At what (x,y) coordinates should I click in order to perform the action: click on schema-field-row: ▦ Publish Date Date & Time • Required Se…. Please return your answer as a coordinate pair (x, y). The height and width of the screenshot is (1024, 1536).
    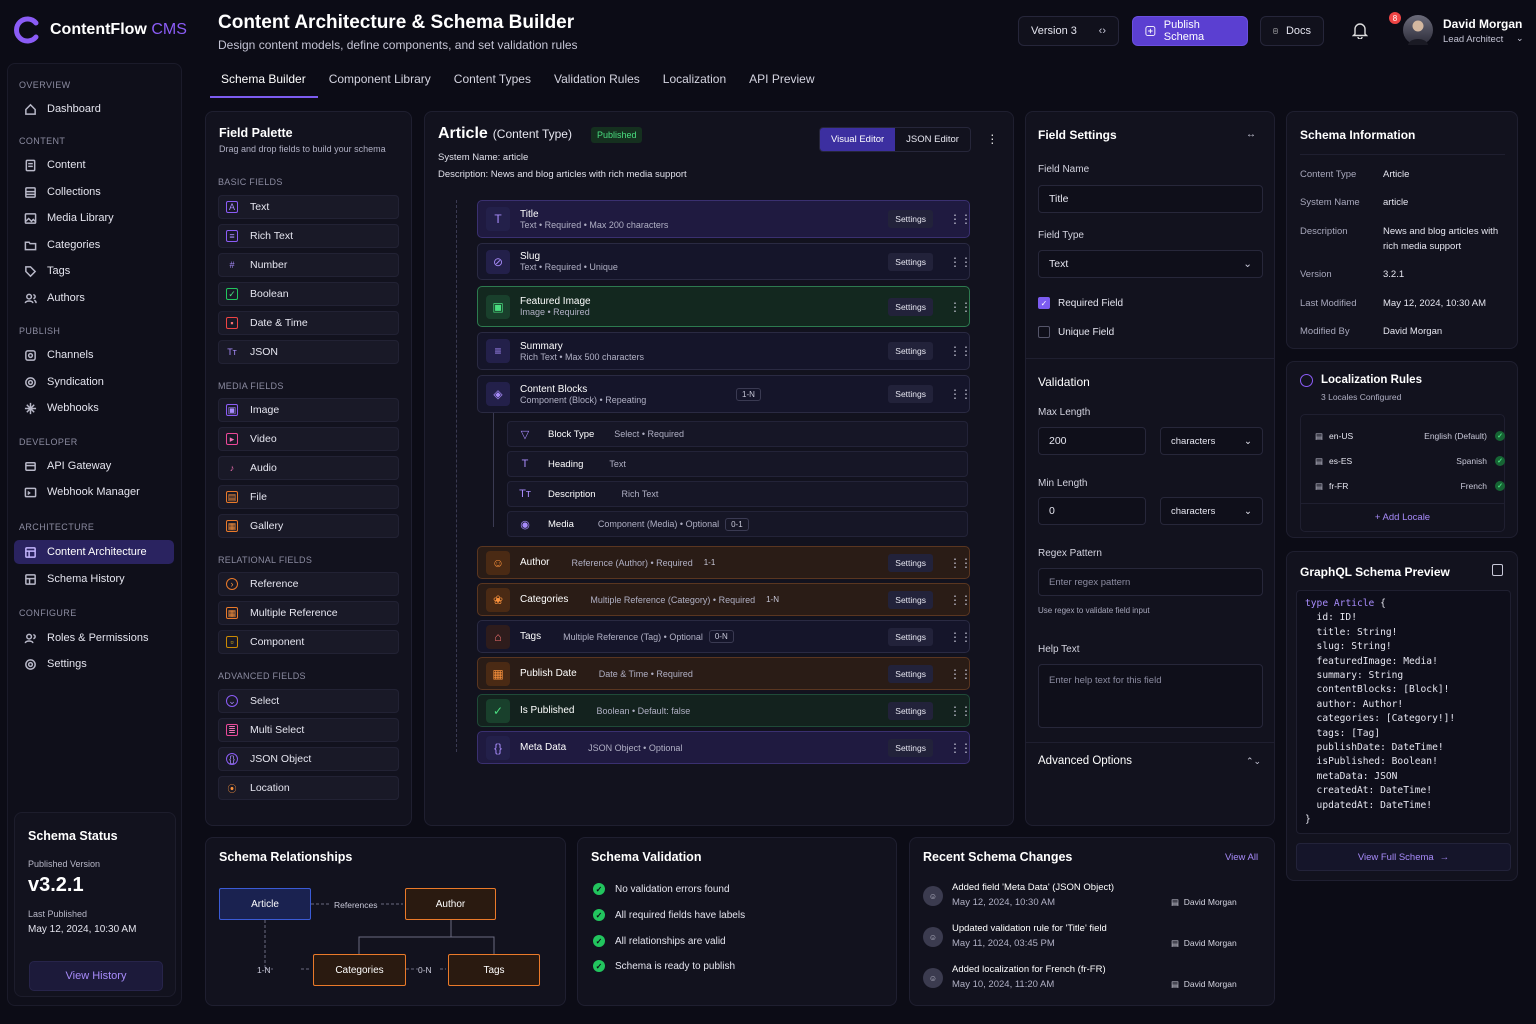
    Looking at the image, I should click on (724, 673).